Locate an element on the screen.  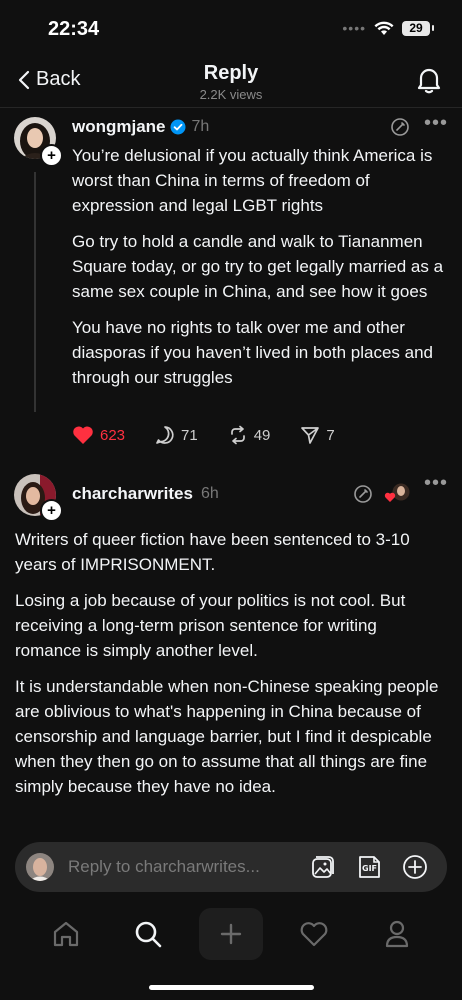
plus-icon is located at coordinates (231, 934).